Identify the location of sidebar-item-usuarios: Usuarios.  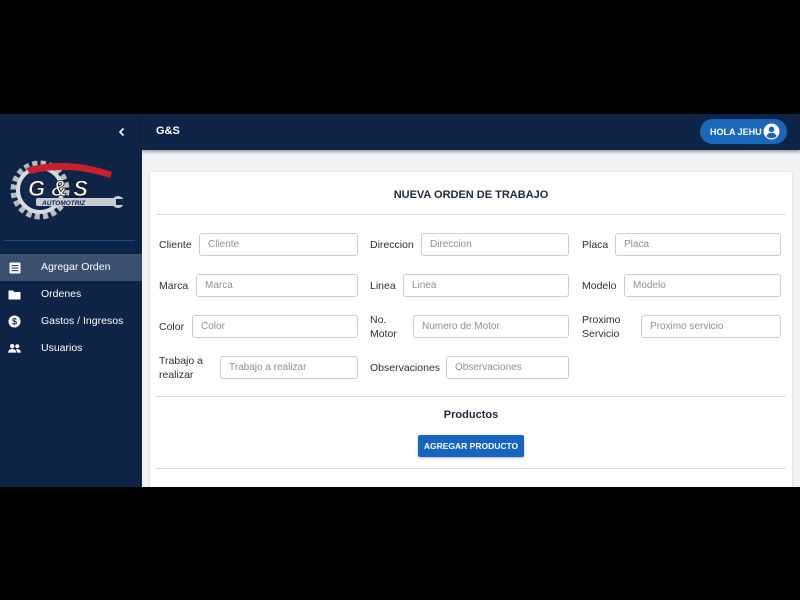
(71, 348).